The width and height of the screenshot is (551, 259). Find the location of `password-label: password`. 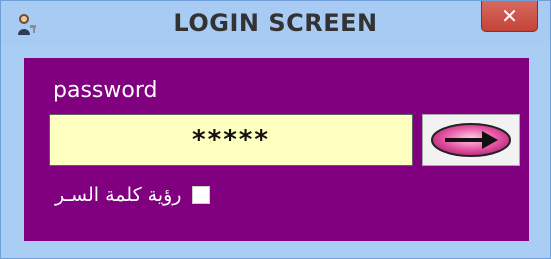

password-label: password is located at coordinates (105, 90).